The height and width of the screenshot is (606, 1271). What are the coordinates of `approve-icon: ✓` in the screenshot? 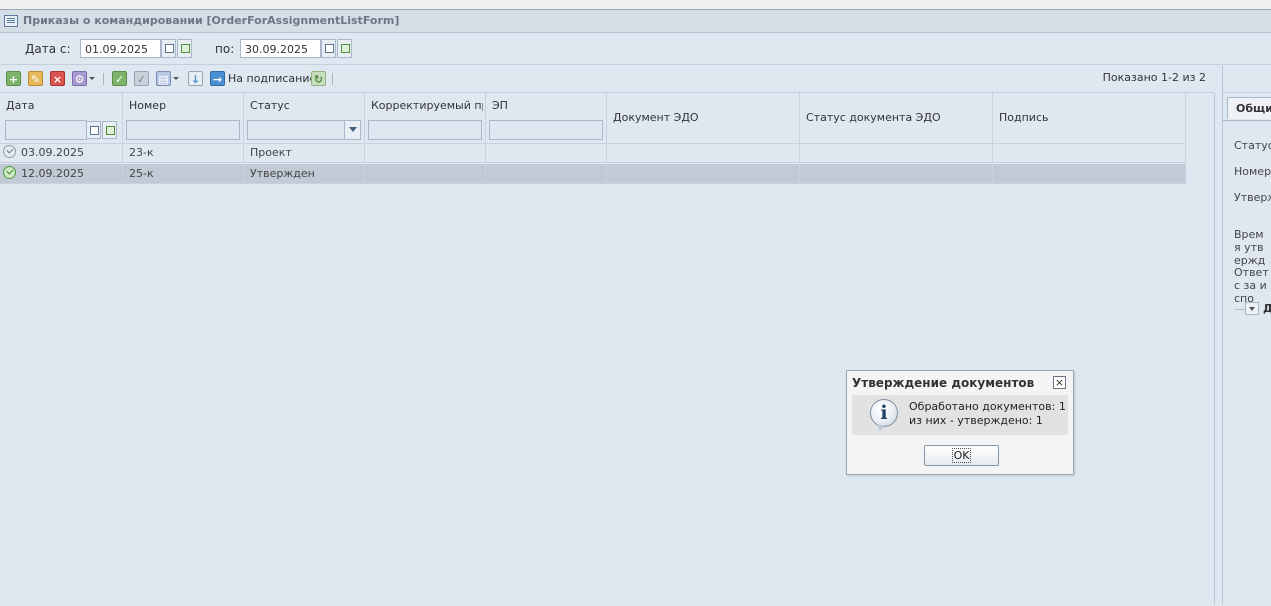 It's located at (119, 78).